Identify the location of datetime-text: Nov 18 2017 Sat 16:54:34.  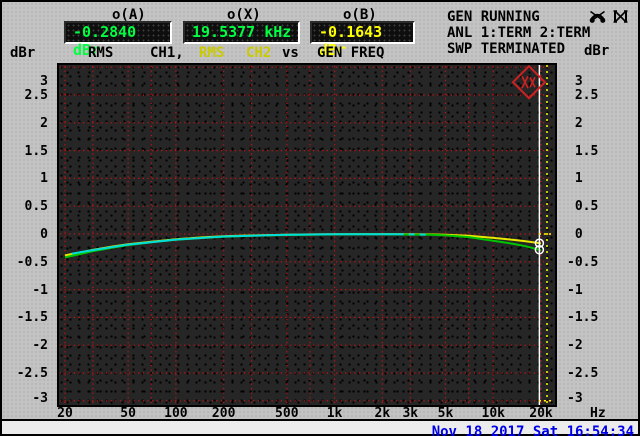
(532, 430).